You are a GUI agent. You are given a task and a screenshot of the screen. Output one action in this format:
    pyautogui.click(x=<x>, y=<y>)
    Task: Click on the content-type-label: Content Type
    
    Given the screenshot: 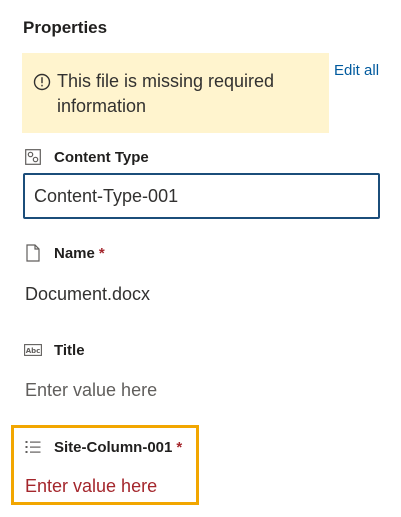 What is the action you would take?
    pyautogui.click(x=86, y=157)
    